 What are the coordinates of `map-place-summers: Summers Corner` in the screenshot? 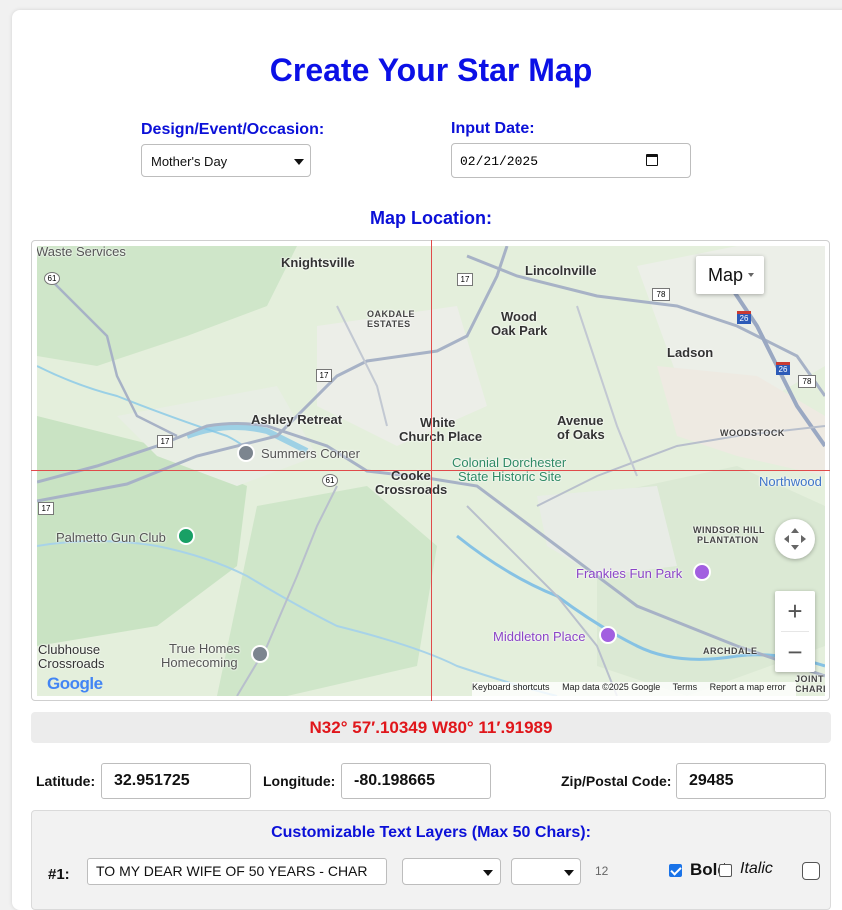 It's located at (310, 453).